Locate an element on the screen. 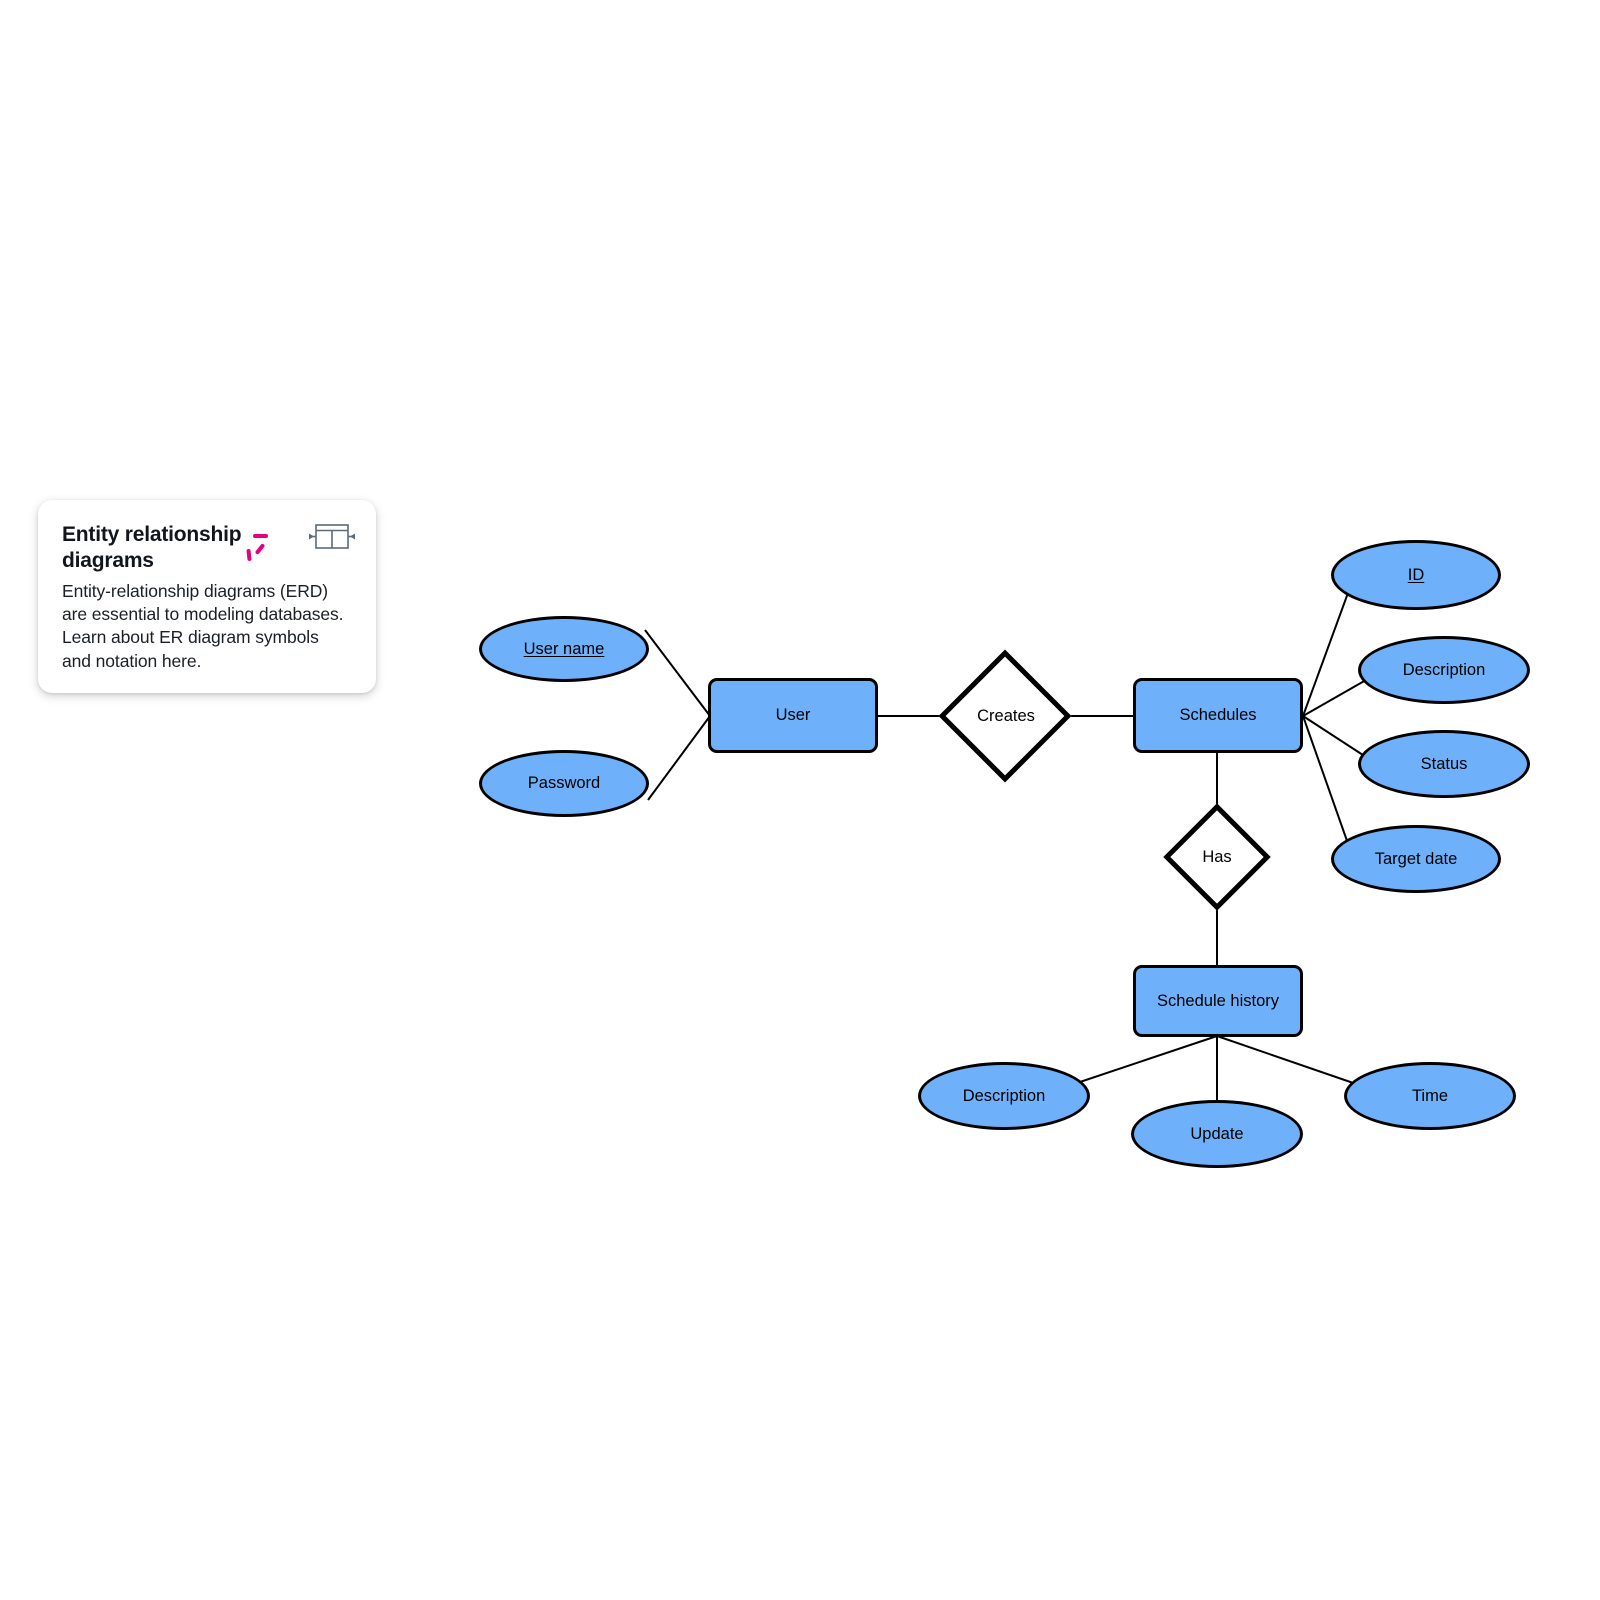  edge-schedules-status is located at coordinates (1334, 736).